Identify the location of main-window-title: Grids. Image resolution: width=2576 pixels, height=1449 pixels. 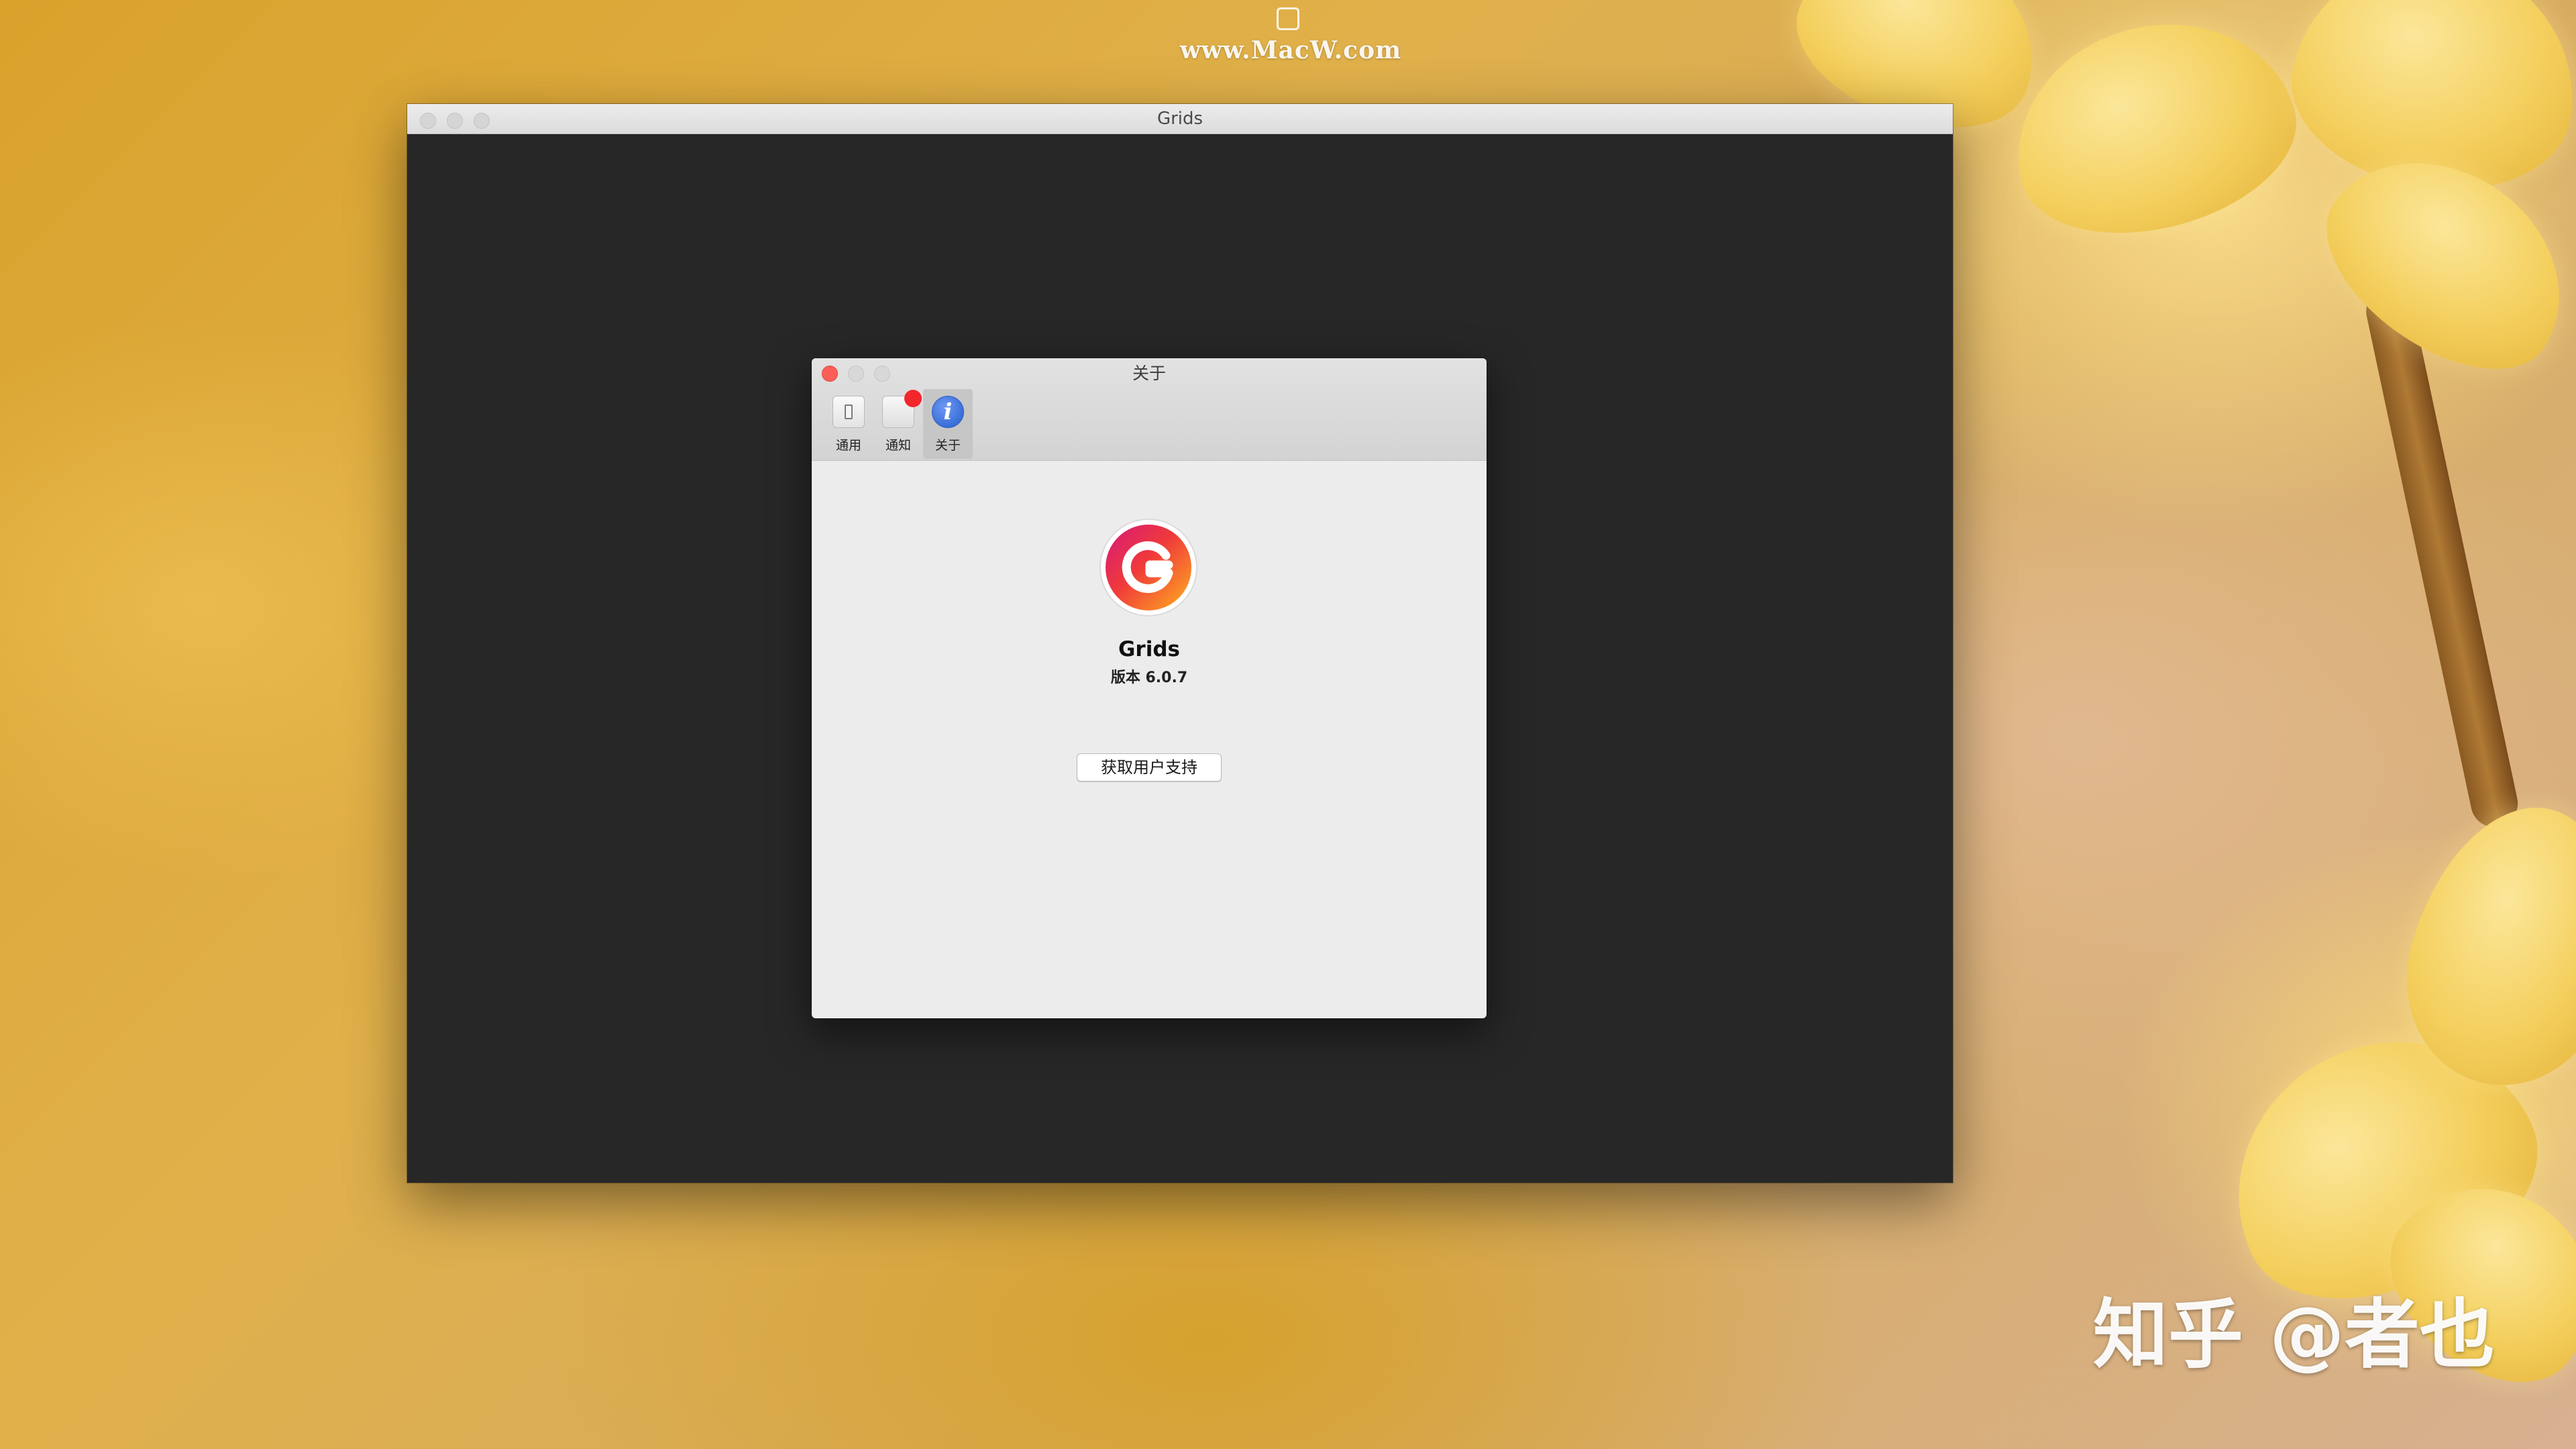
(1180, 119).